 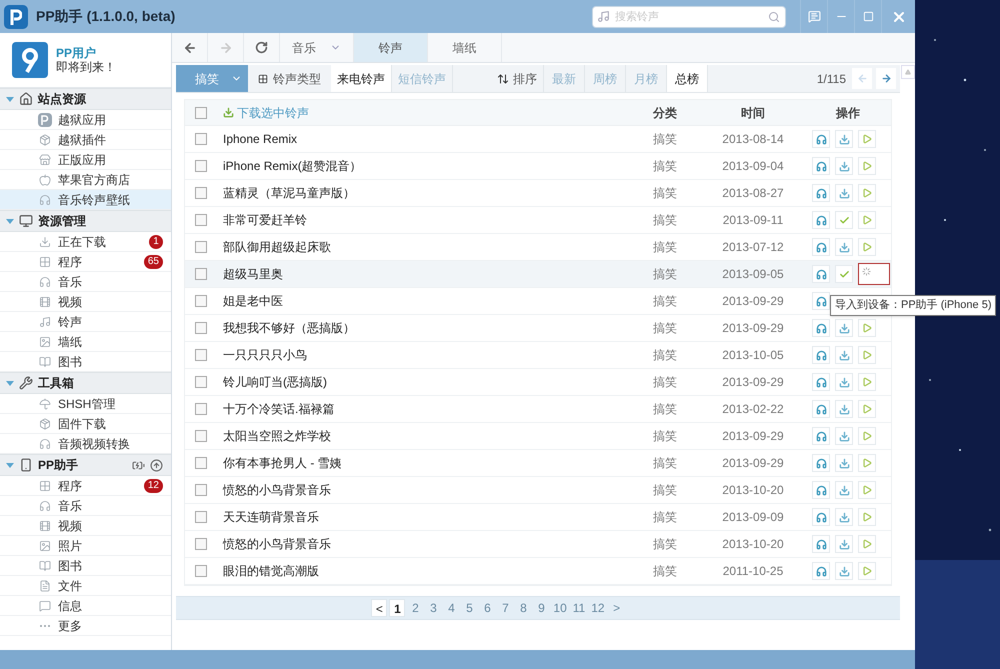 I want to click on song-name: 眼泪的错觉高潮版, so click(x=271, y=571).